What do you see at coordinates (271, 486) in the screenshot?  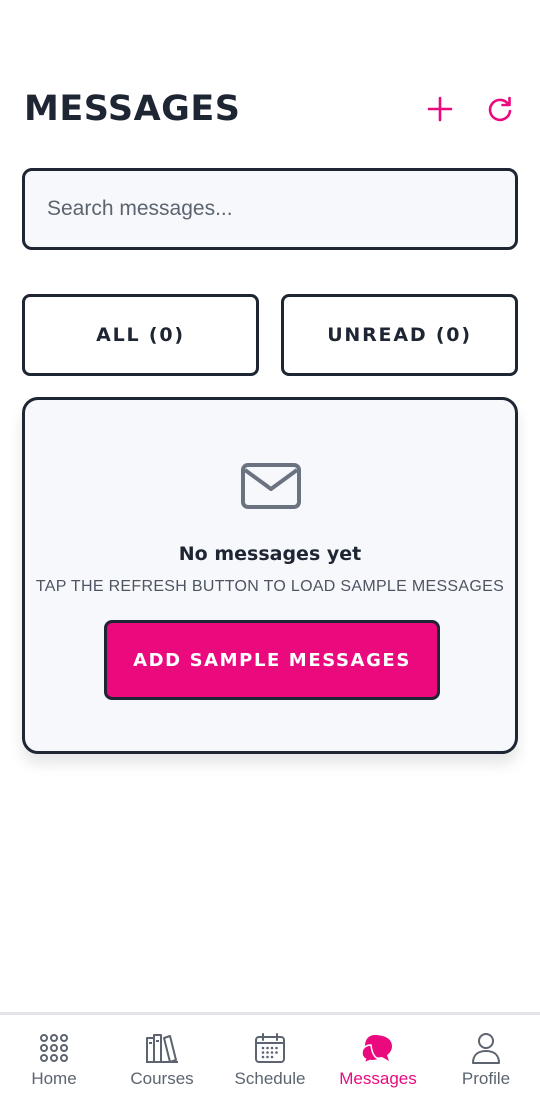 I see `envelope-icon` at bounding box center [271, 486].